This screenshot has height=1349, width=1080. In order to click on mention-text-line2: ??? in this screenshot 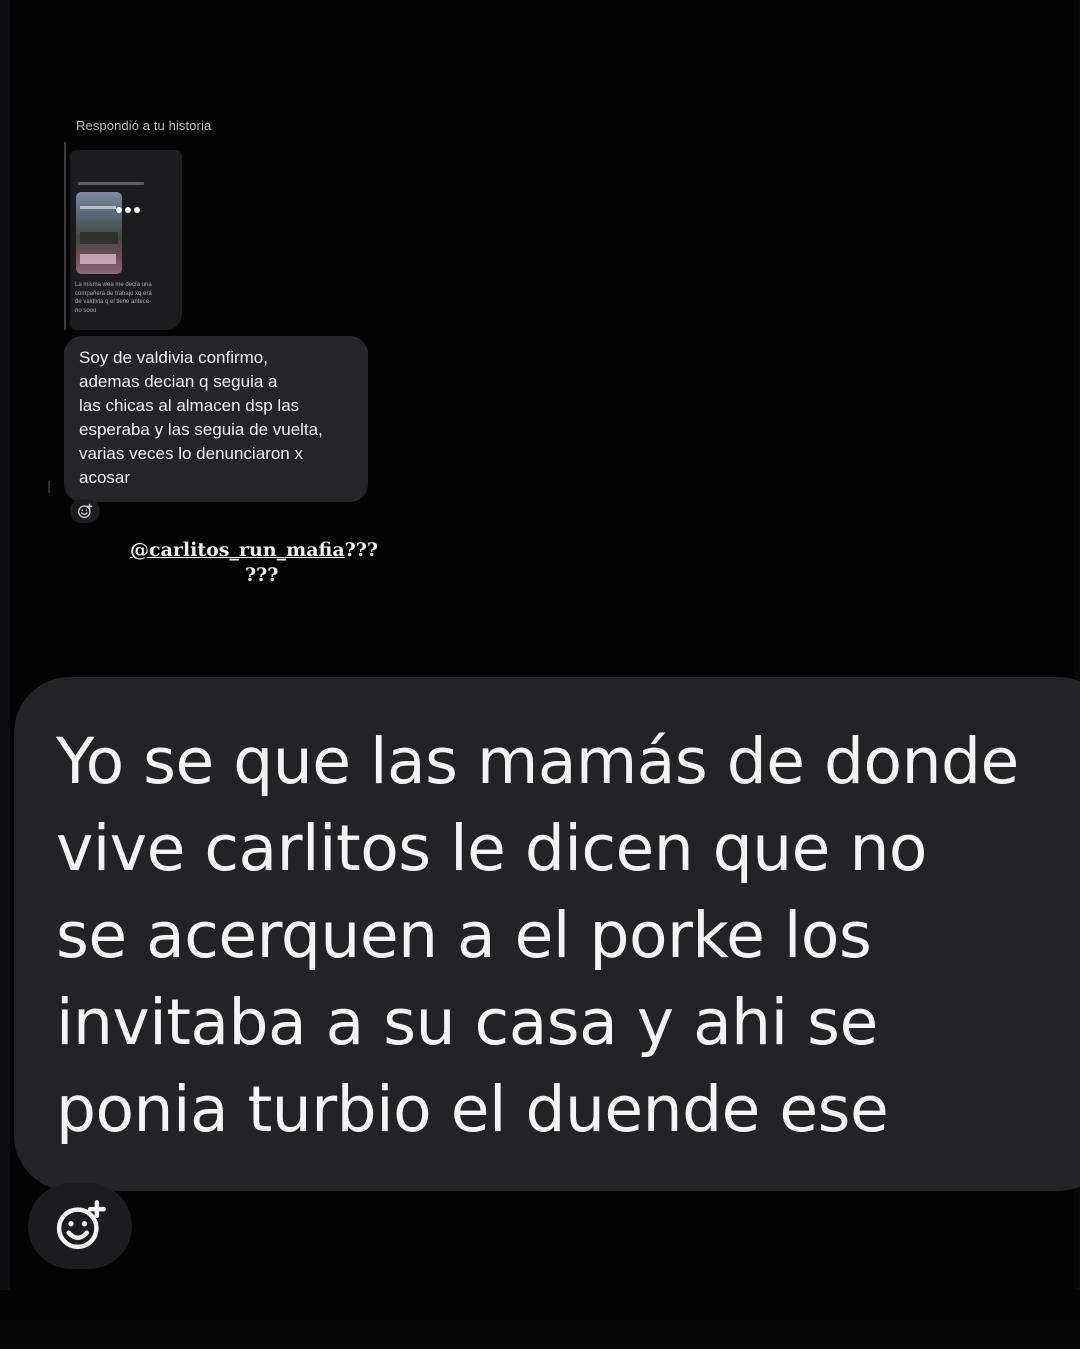, I will do `click(262, 575)`.